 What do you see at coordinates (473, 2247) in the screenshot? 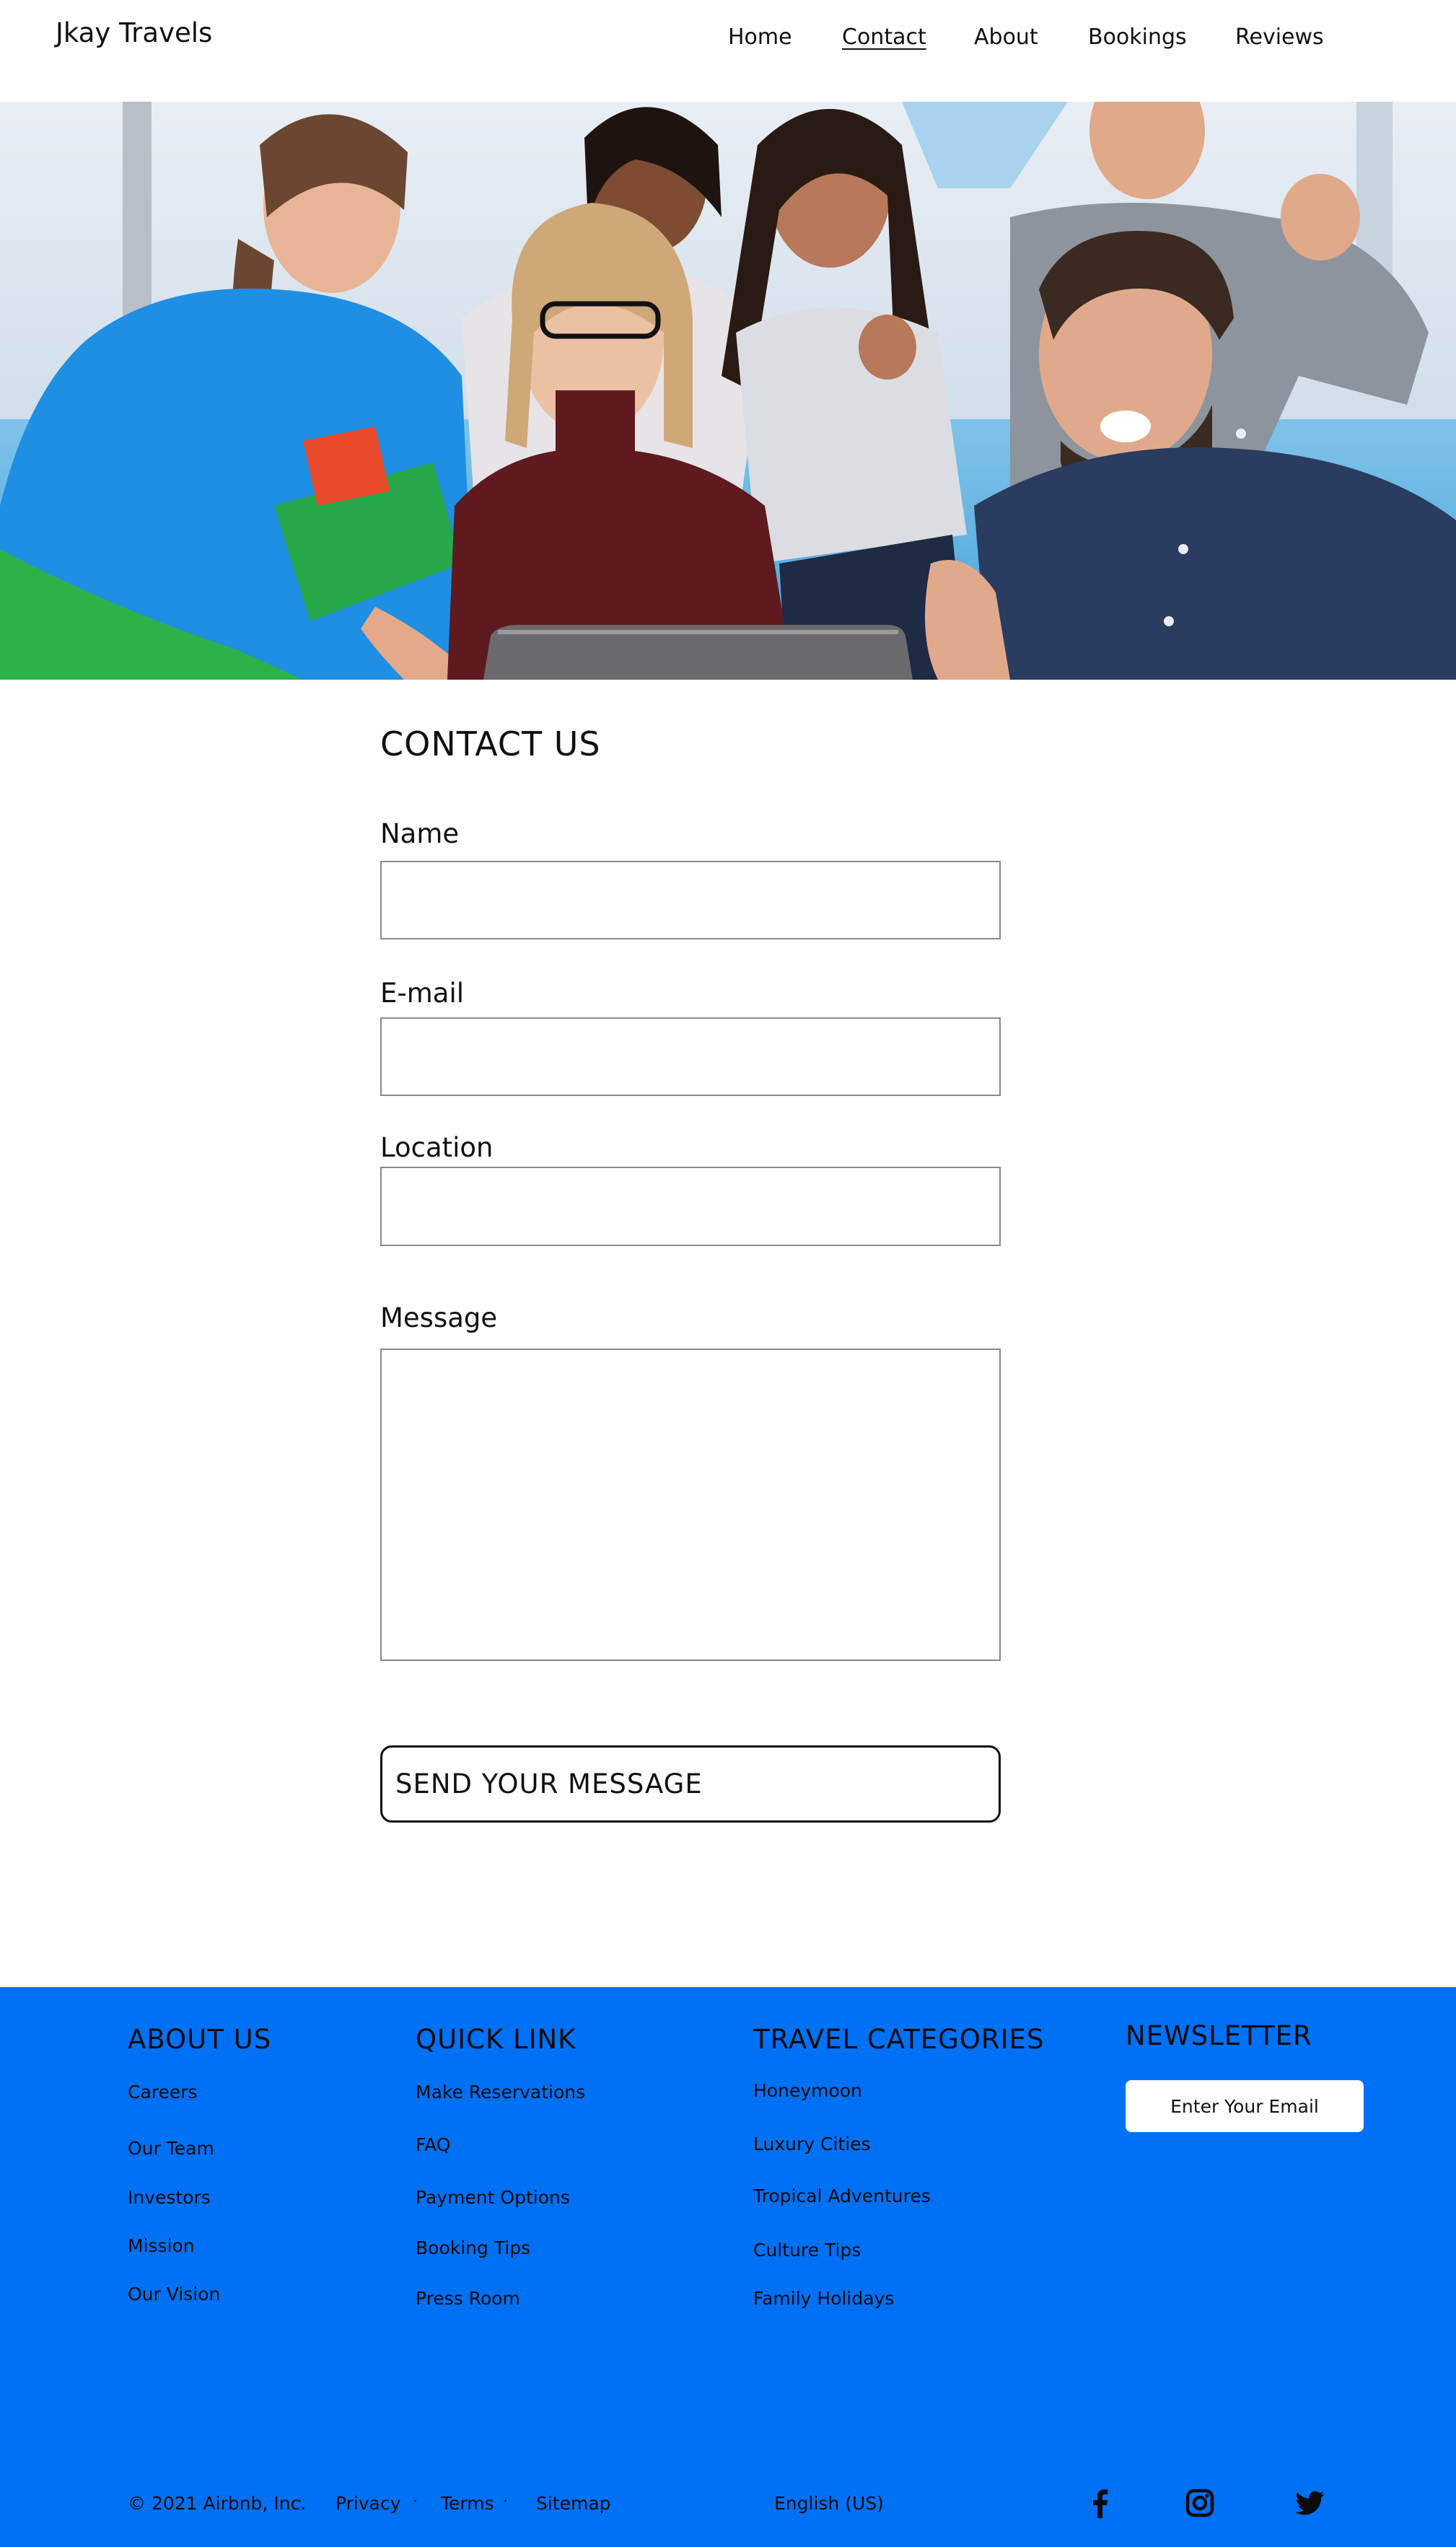
I see `footer-link-booking-tips: Booking Tips` at bounding box center [473, 2247].